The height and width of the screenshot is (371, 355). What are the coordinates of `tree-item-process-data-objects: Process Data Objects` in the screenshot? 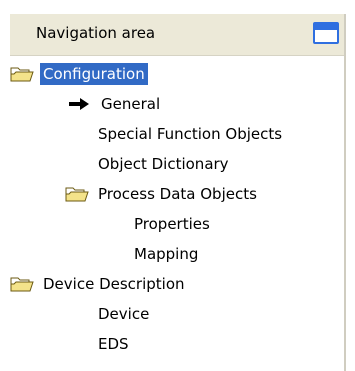 It's located at (162, 194).